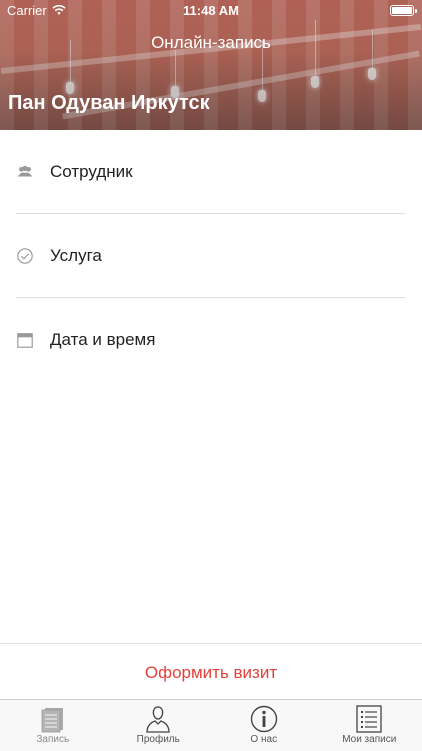 This screenshot has width=422, height=751. What do you see at coordinates (158, 719) in the screenshot?
I see `user-icon` at bounding box center [158, 719].